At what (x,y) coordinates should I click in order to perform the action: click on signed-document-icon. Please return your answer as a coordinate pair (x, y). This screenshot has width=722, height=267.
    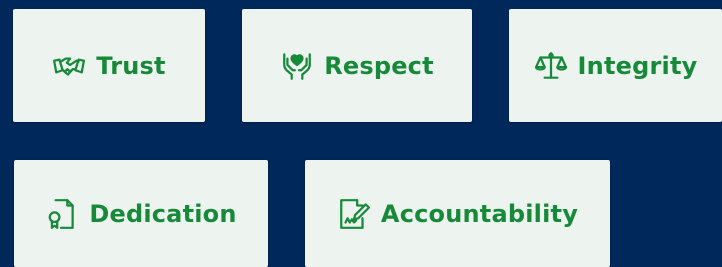
    Looking at the image, I should click on (354, 214).